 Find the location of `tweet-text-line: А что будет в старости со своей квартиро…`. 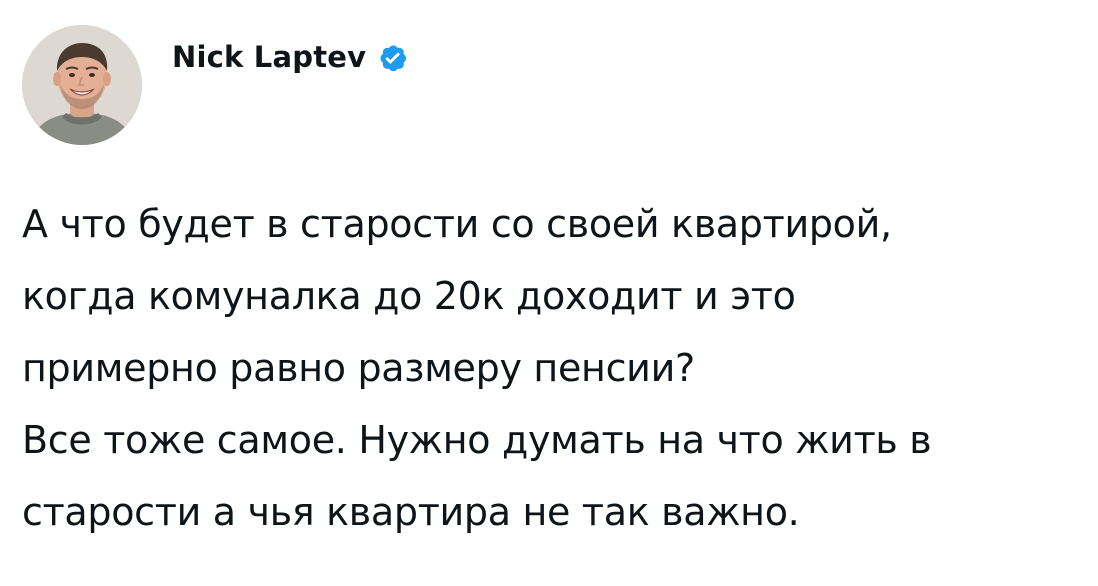

tweet-text-line: А что будет в старости со своей квартиро… is located at coordinates (457, 224).